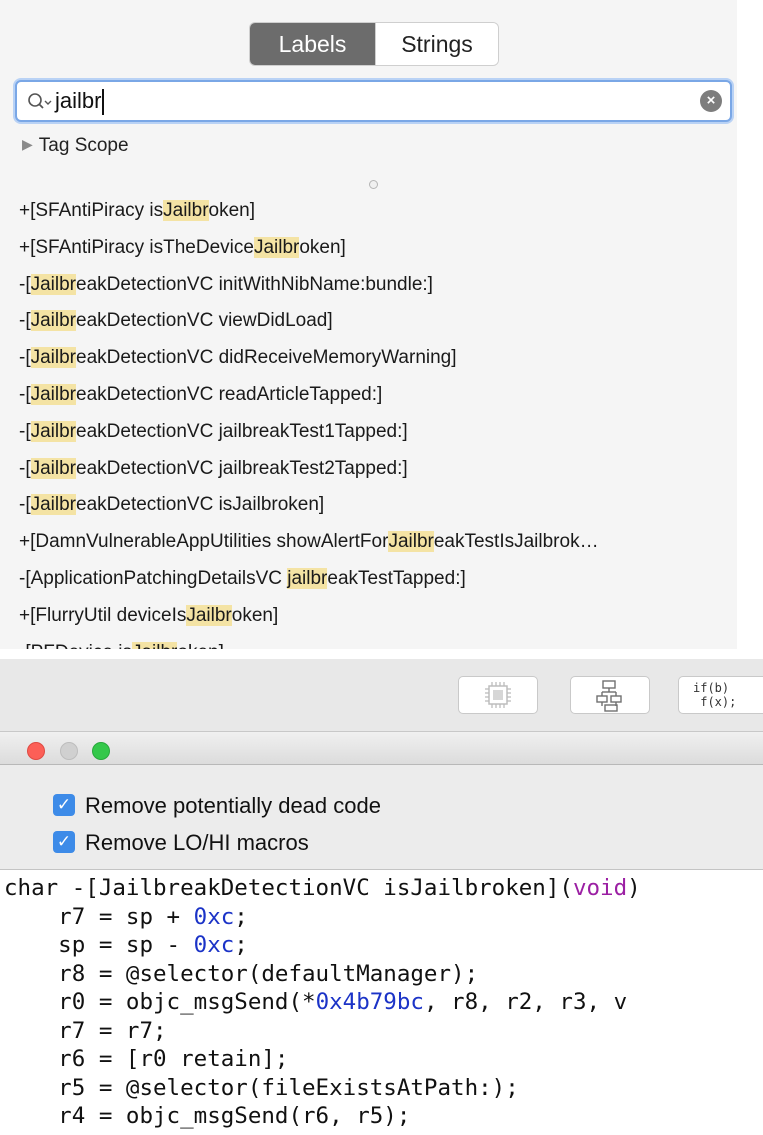 The width and height of the screenshot is (763, 1135). Describe the element at coordinates (103, 102) in the screenshot. I see `text-caret` at that location.